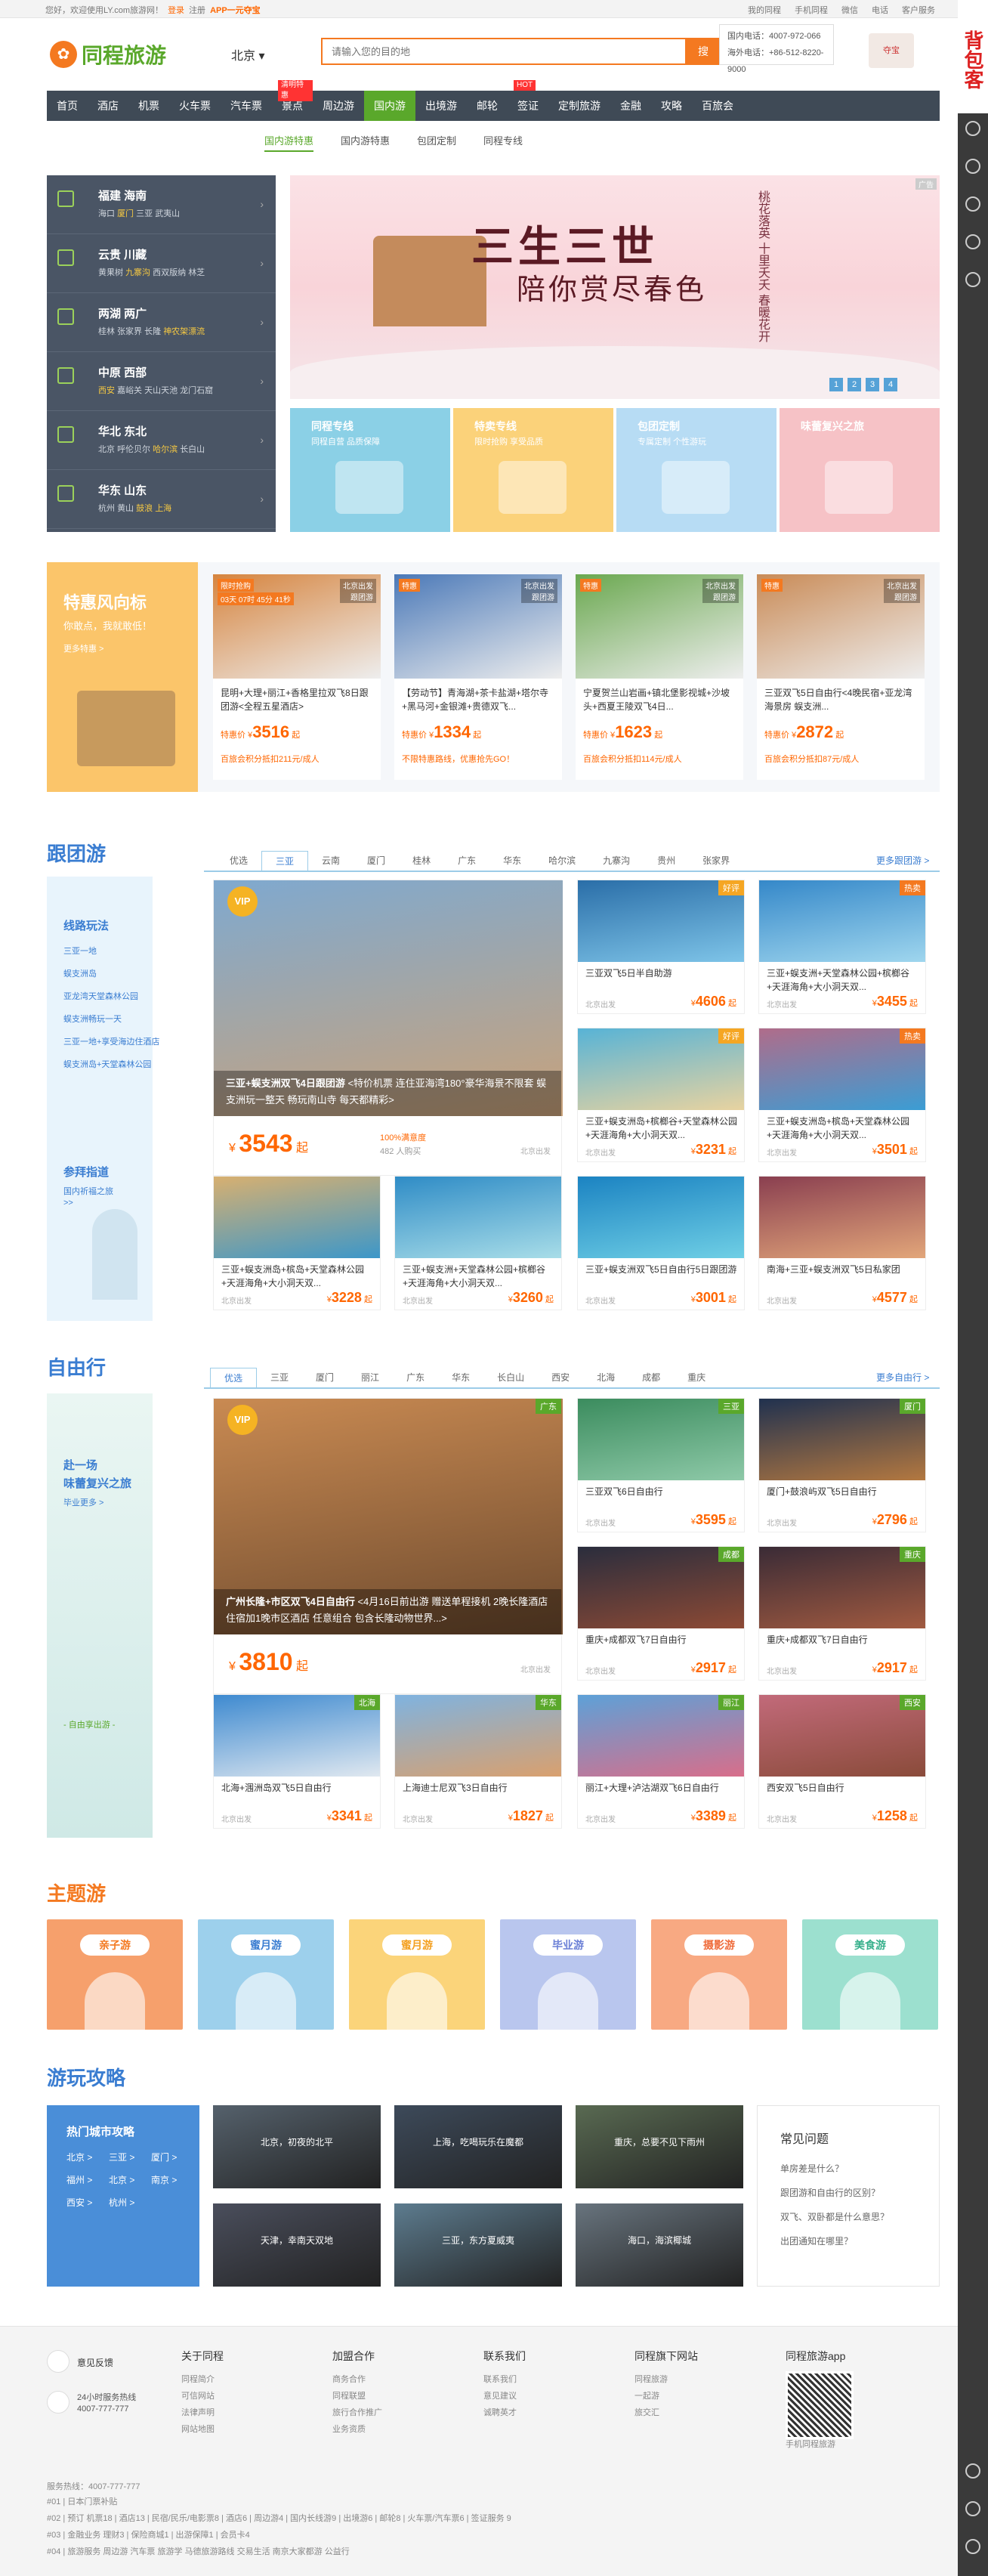  What do you see at coordinates (666, 2379) in the screenshot?
I see `footer-link: 同程旅游` at bounding box center [666, 2379].